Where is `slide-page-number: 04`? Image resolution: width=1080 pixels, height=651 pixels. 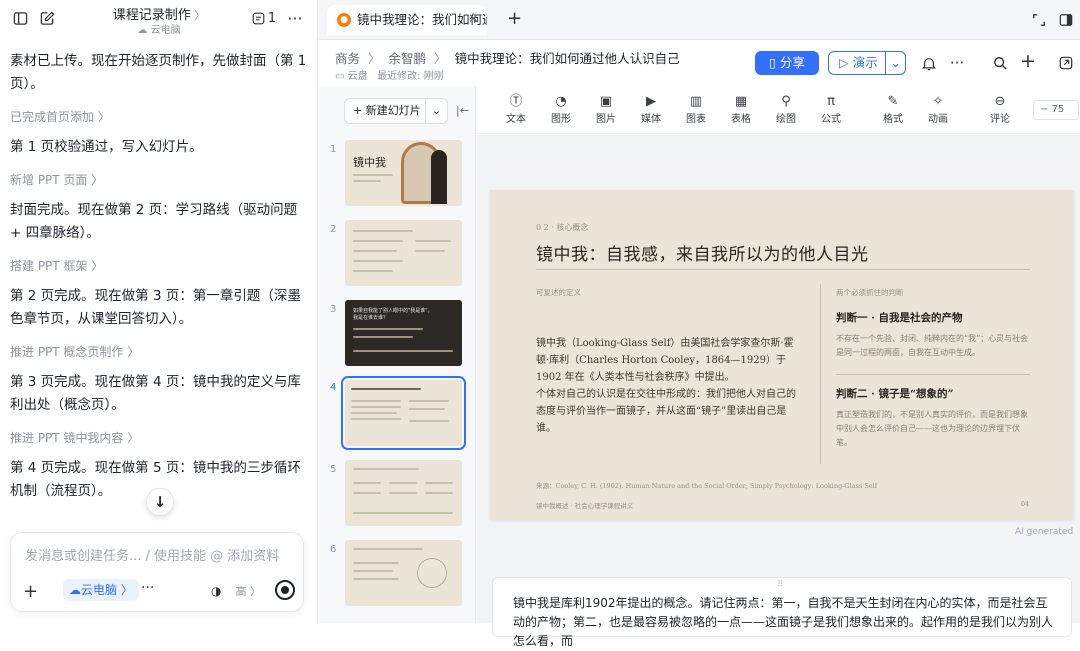 slide-page-number: 04 is located at coordinates (1025, 504).